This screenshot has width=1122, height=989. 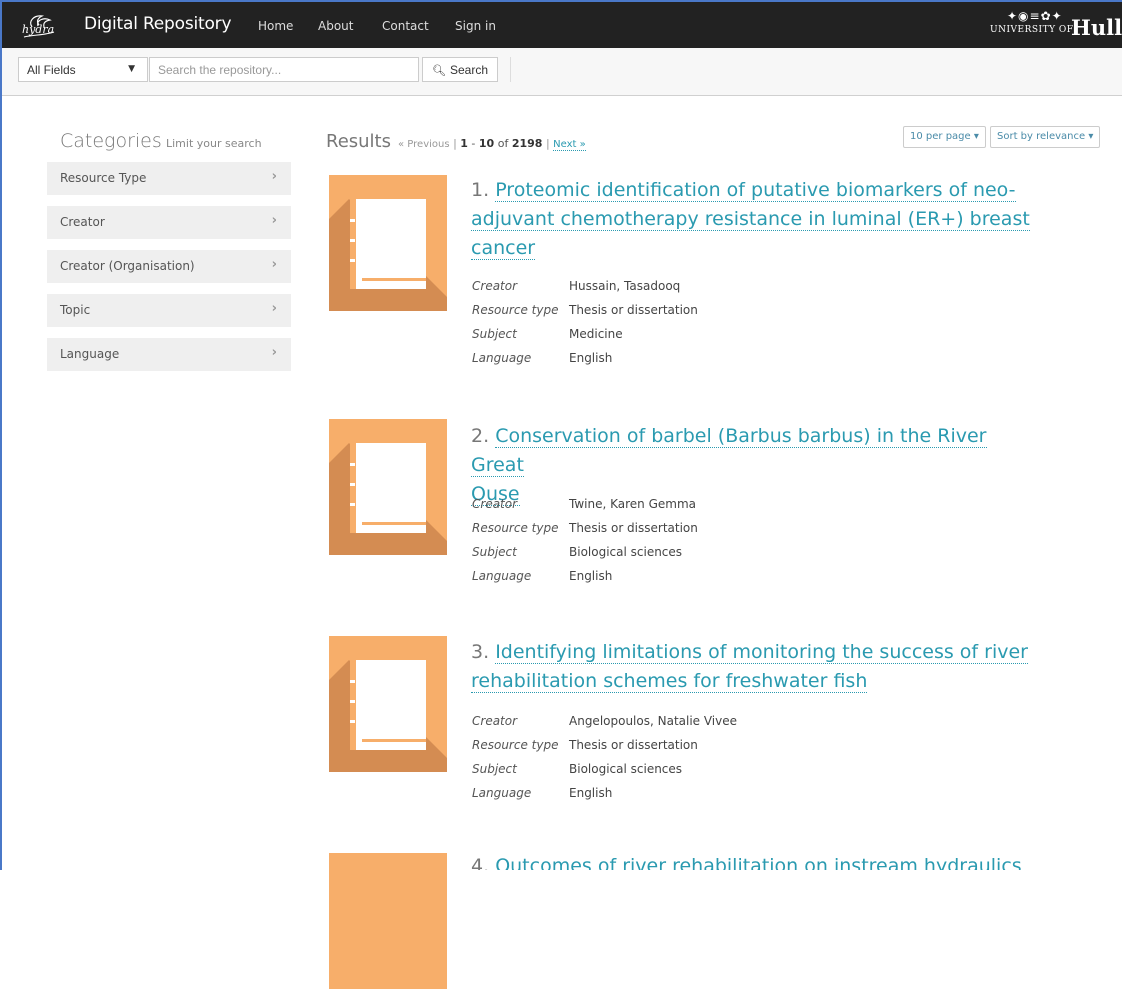 I want to click on range-end: 10, so click(x=486, y=143).